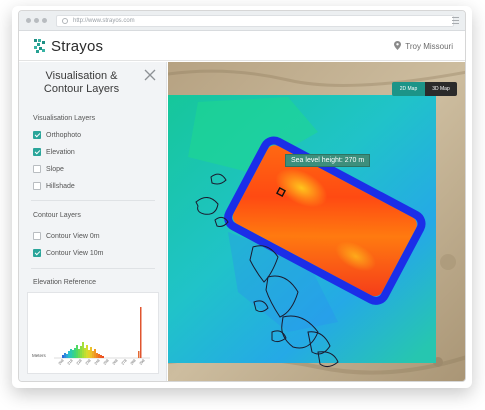  Describe the element at coordinates (75, 253) in the screenshot. I see `contour-label: Contour View 10m` at that location.